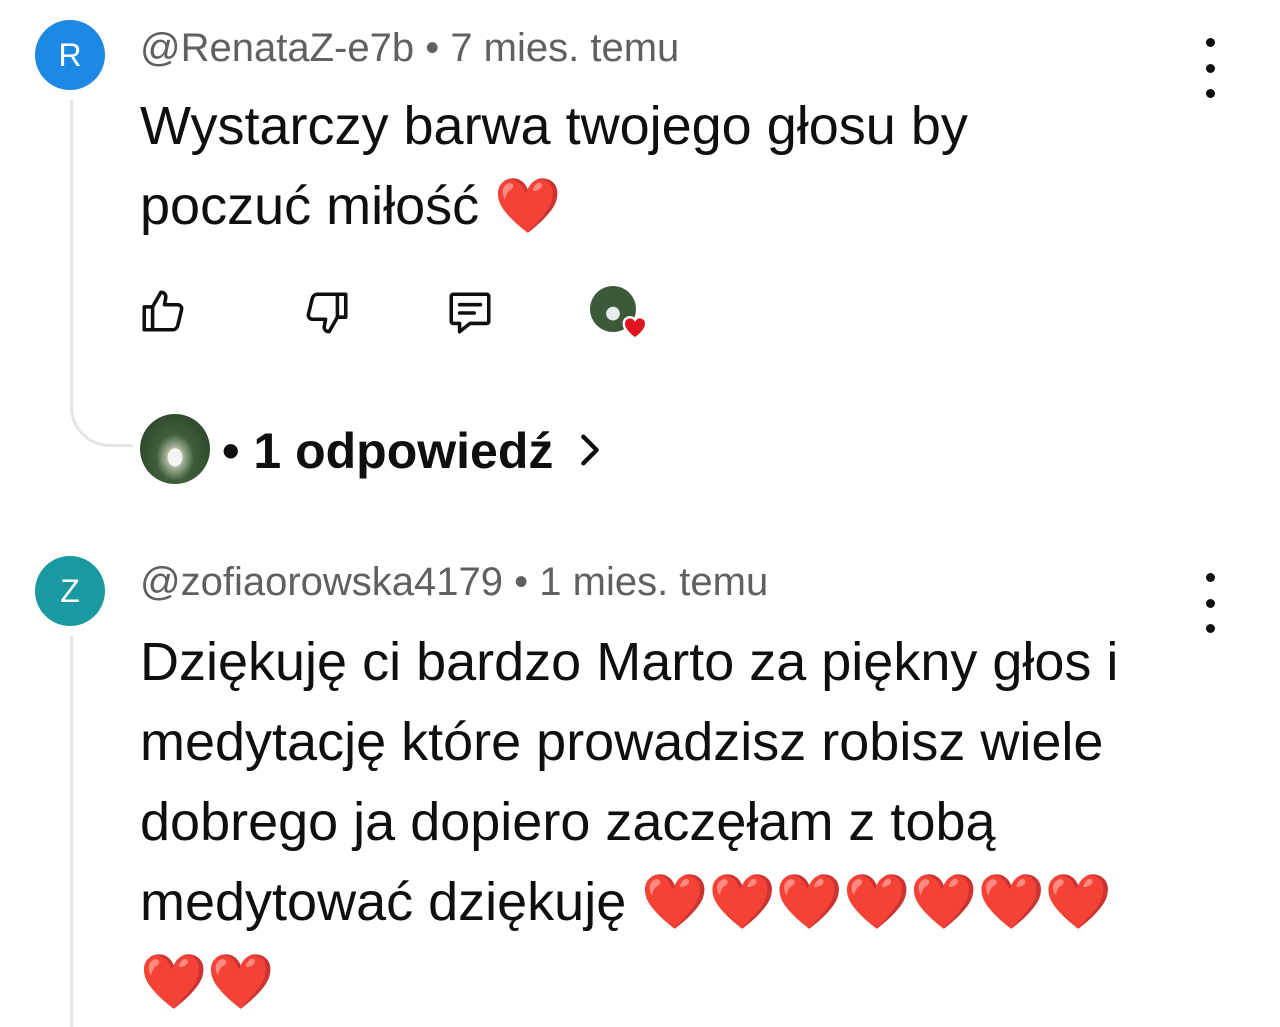  I want to click on thumb-up-icon, so click(163, 311).